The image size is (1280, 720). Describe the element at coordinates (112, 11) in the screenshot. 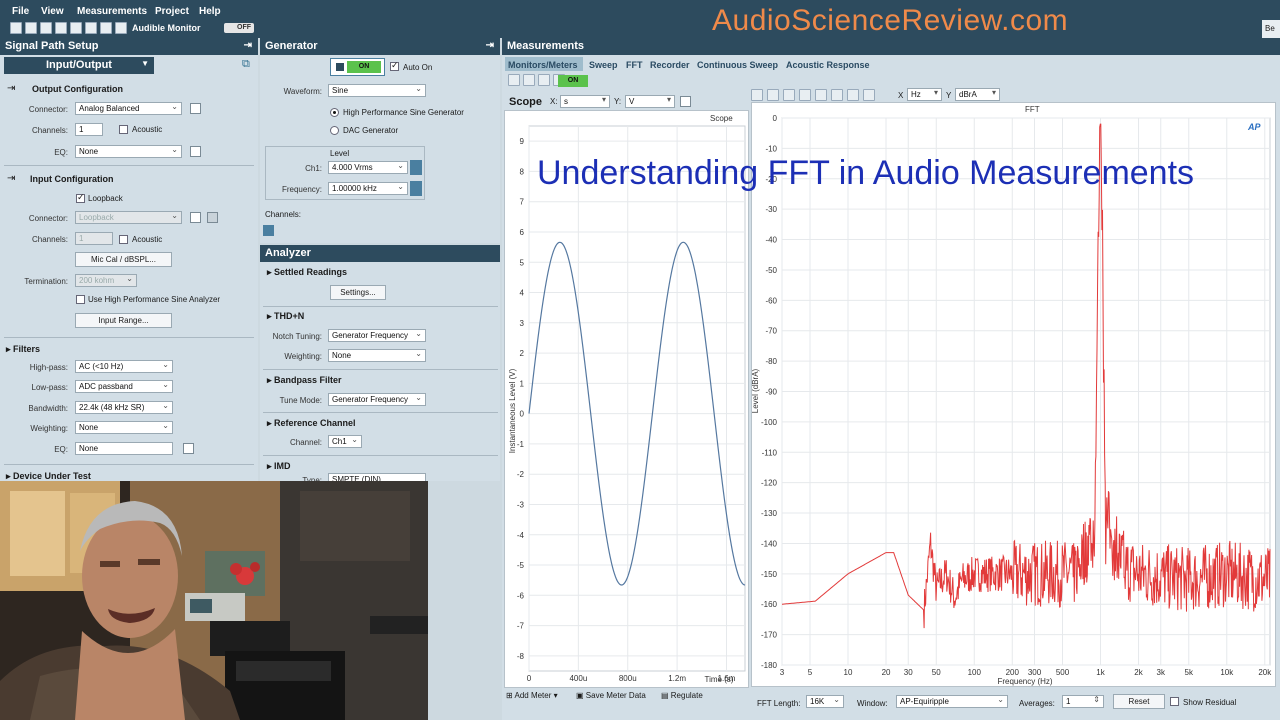

I see `menu-measurements: Measurements` at that location.